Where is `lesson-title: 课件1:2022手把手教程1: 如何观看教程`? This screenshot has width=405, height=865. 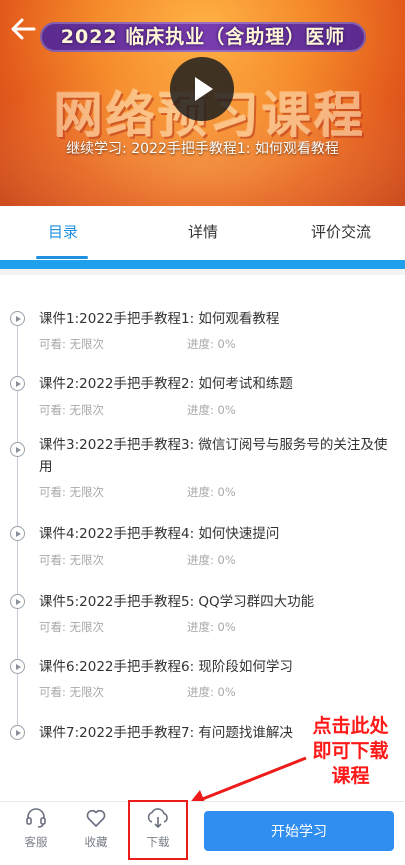
lesson-title: 课件1:2022手把手教程1: 如何观看教程 is located at coordinates (159, 319).